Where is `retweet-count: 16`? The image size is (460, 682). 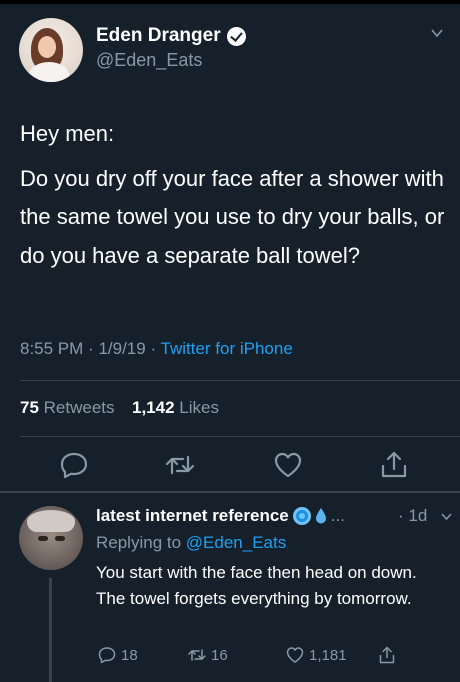
retweet-count: 16 is located at coordinates (219, 655).